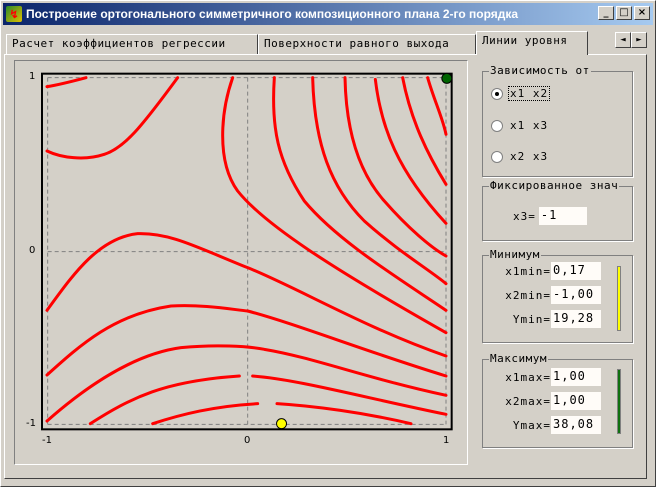  What do you see at coordinates (576, 295) in the screenshot?
I see `x2min-value: -1,00` at bounding box center [576, 295].